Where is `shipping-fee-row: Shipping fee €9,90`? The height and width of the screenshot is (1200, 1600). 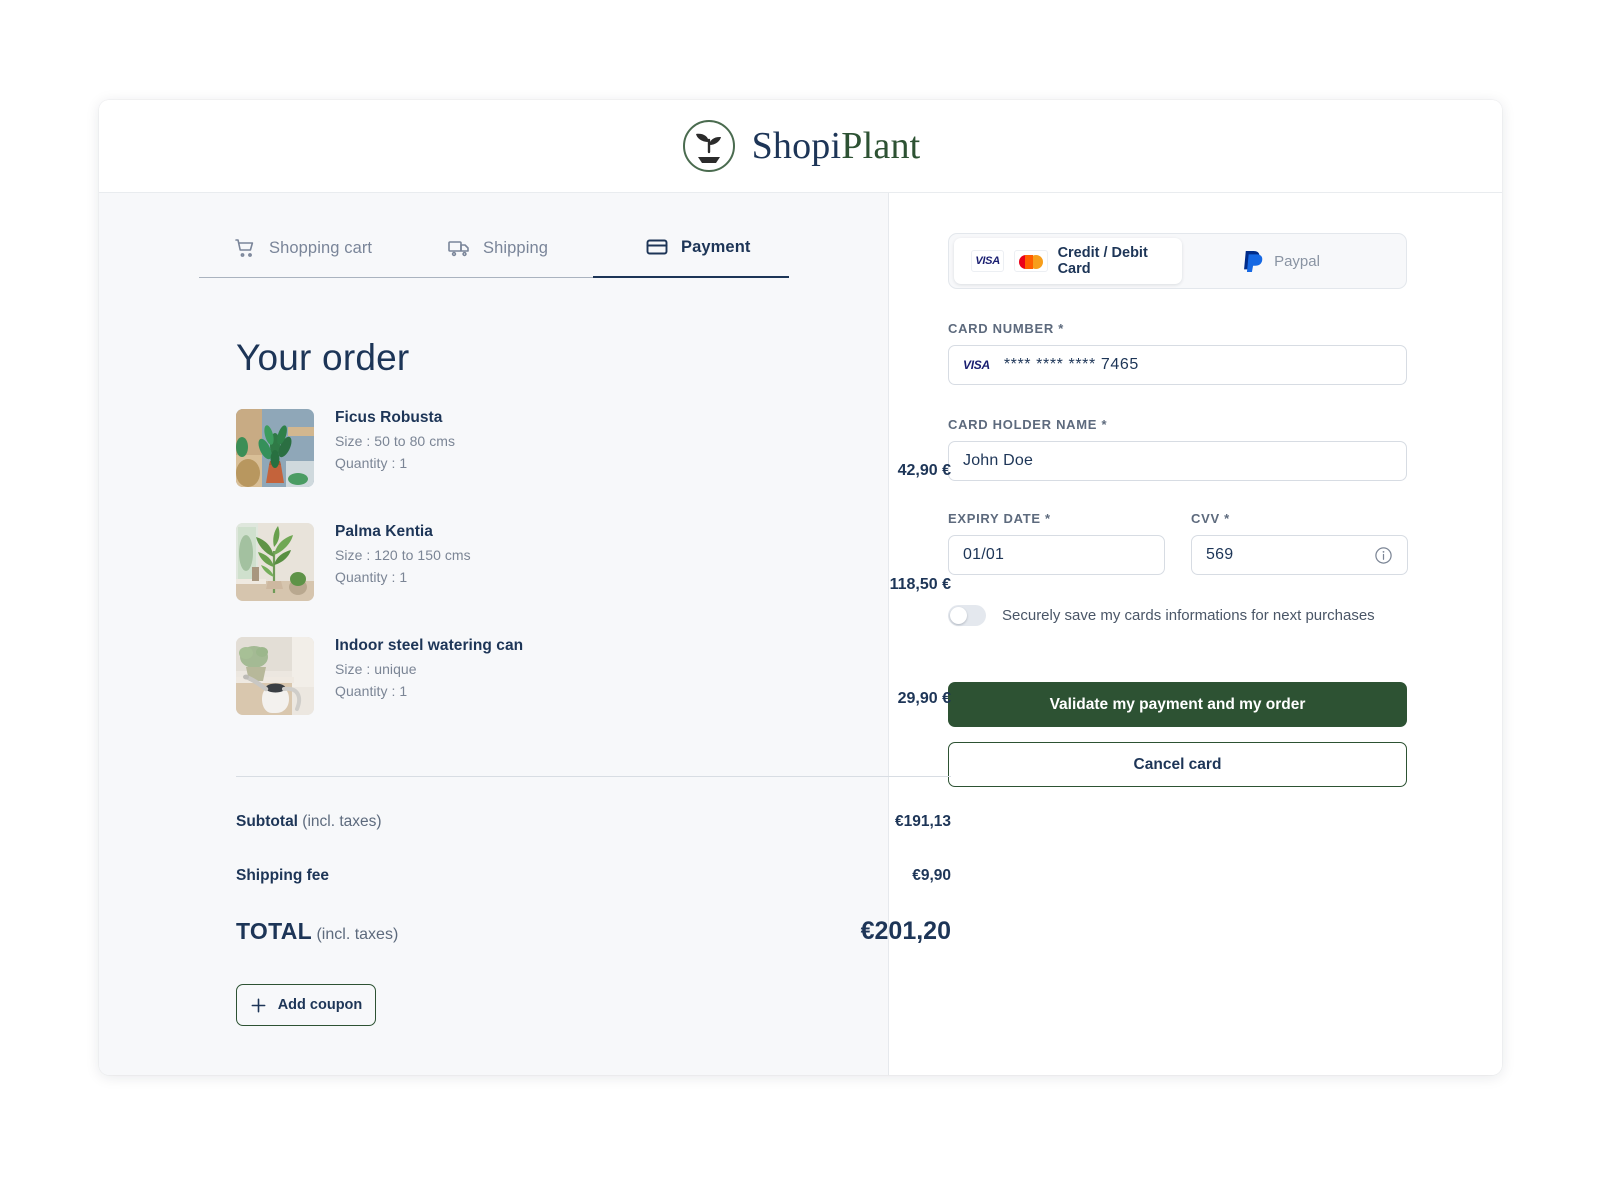
shipping-fee-row: Shipping fee €9,90 is located at coordinates (593, 876).